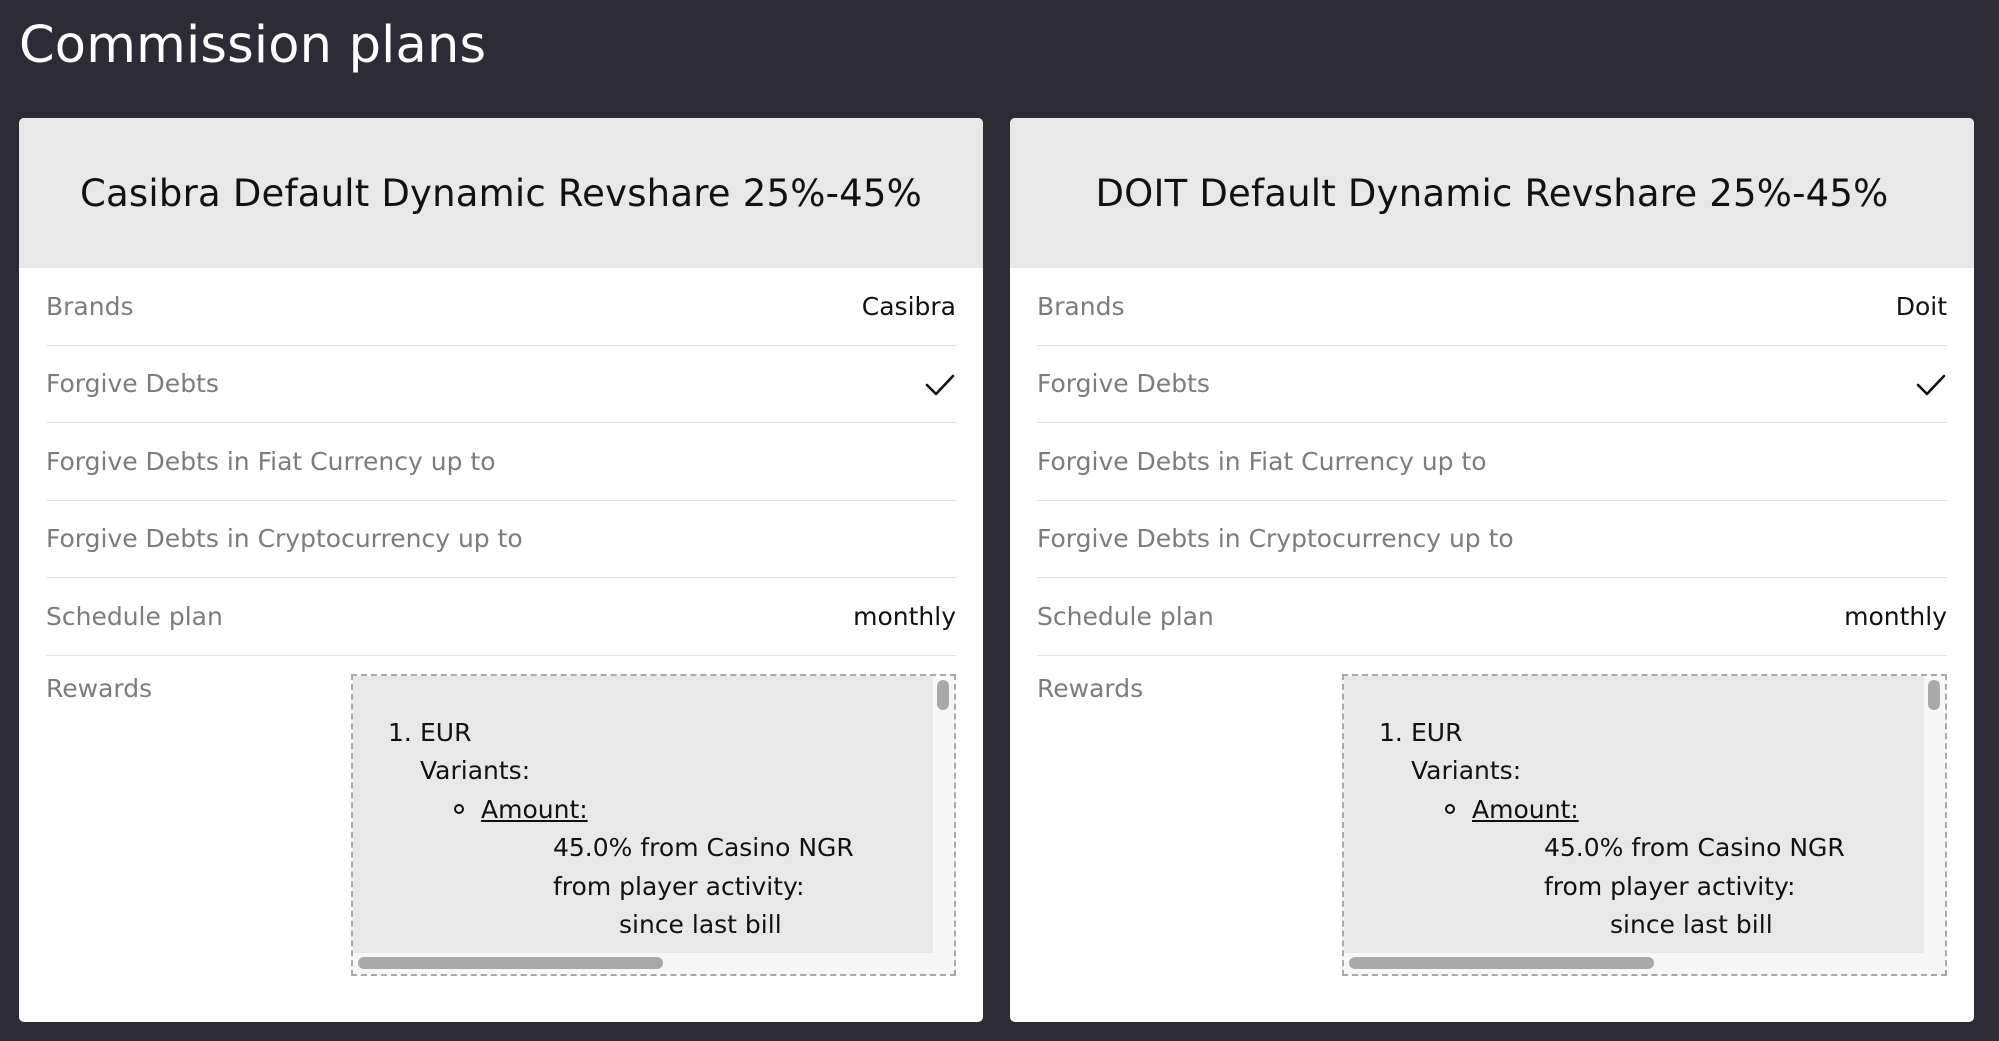  I want to click on plan-title: Casibra Default Dynamic Revshare 25%-45%, so click(501, 193).